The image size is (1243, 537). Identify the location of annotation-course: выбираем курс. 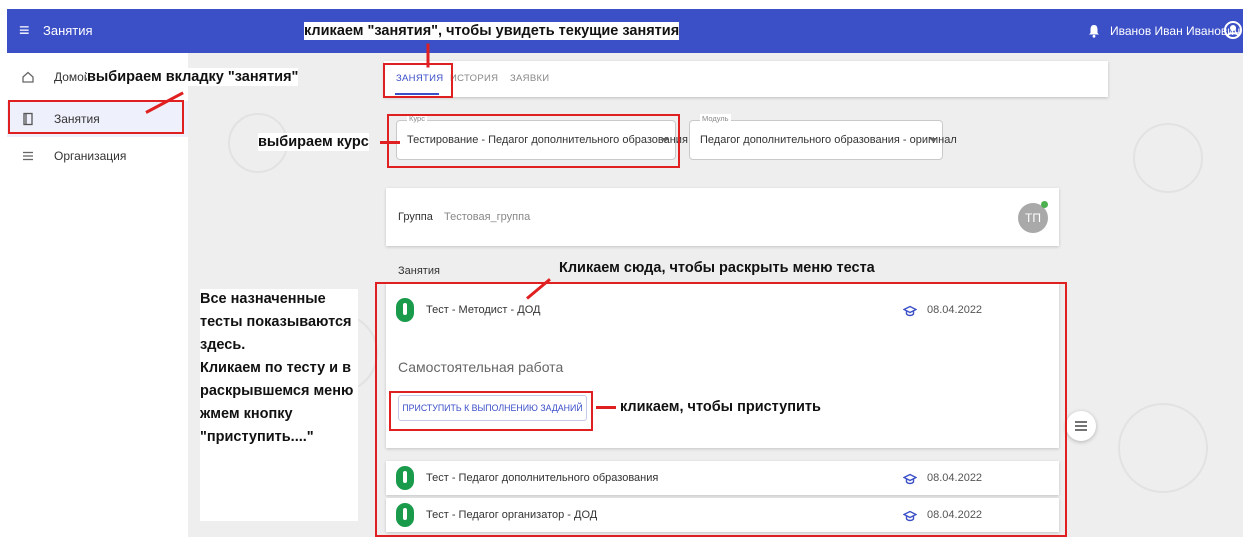
(313, 142).